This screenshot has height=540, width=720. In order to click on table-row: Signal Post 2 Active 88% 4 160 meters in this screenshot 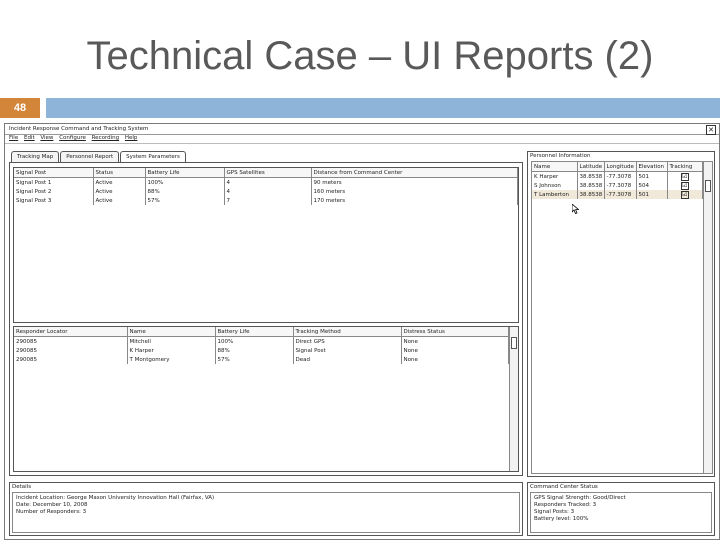, I will do `click(266, 191)`.